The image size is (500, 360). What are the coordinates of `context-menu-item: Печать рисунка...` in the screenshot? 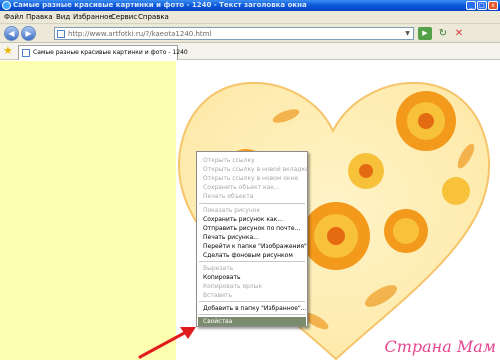 It's located at (231, 237).